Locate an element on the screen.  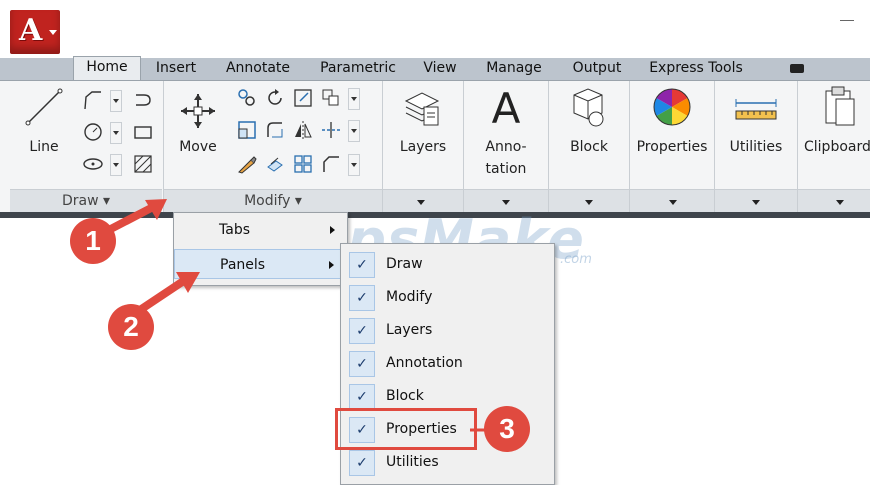
chamfer-dropdown is located at coordinates (354, 165).